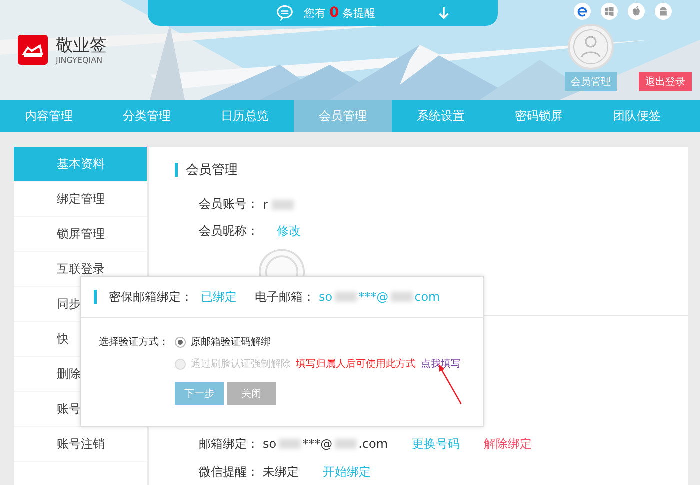  What do you see at coordinates (427, 297) in the screenshot?
I see `email-text: com` at bounding box center [427, 297].